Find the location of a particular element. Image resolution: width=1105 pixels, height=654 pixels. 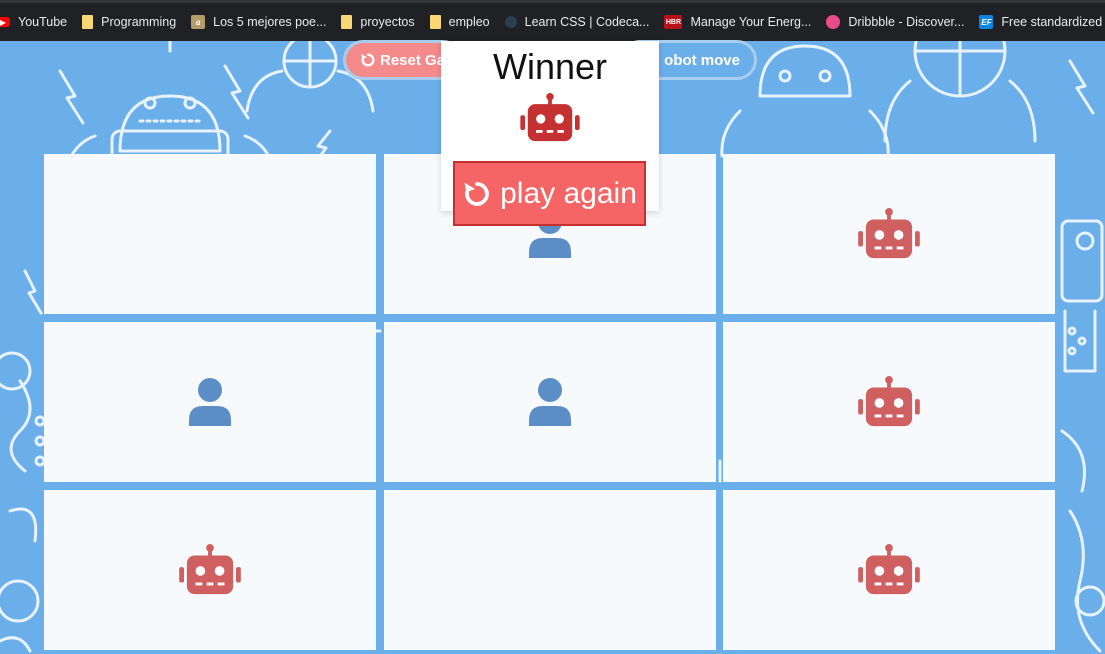

ef-icon: EF is located at coordinates (986, 22).